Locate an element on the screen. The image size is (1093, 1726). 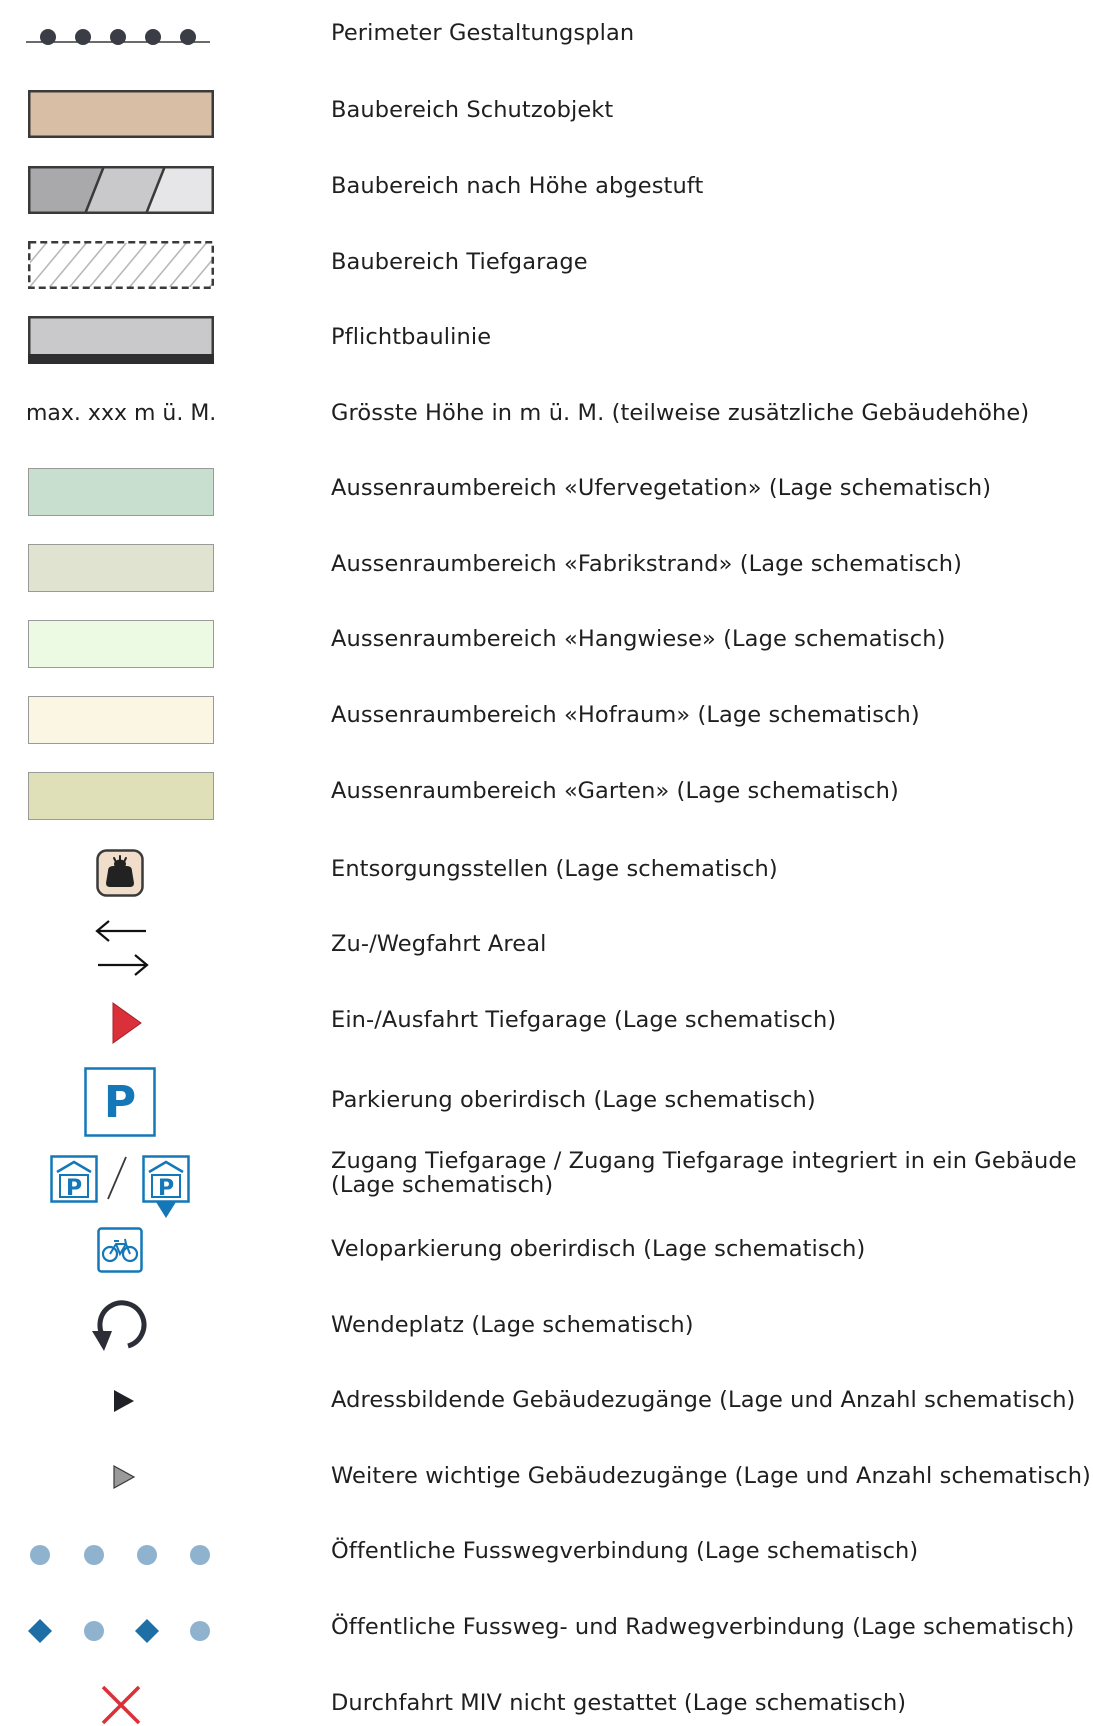
stepped-height-swatch is located at coordinates (121, 190).